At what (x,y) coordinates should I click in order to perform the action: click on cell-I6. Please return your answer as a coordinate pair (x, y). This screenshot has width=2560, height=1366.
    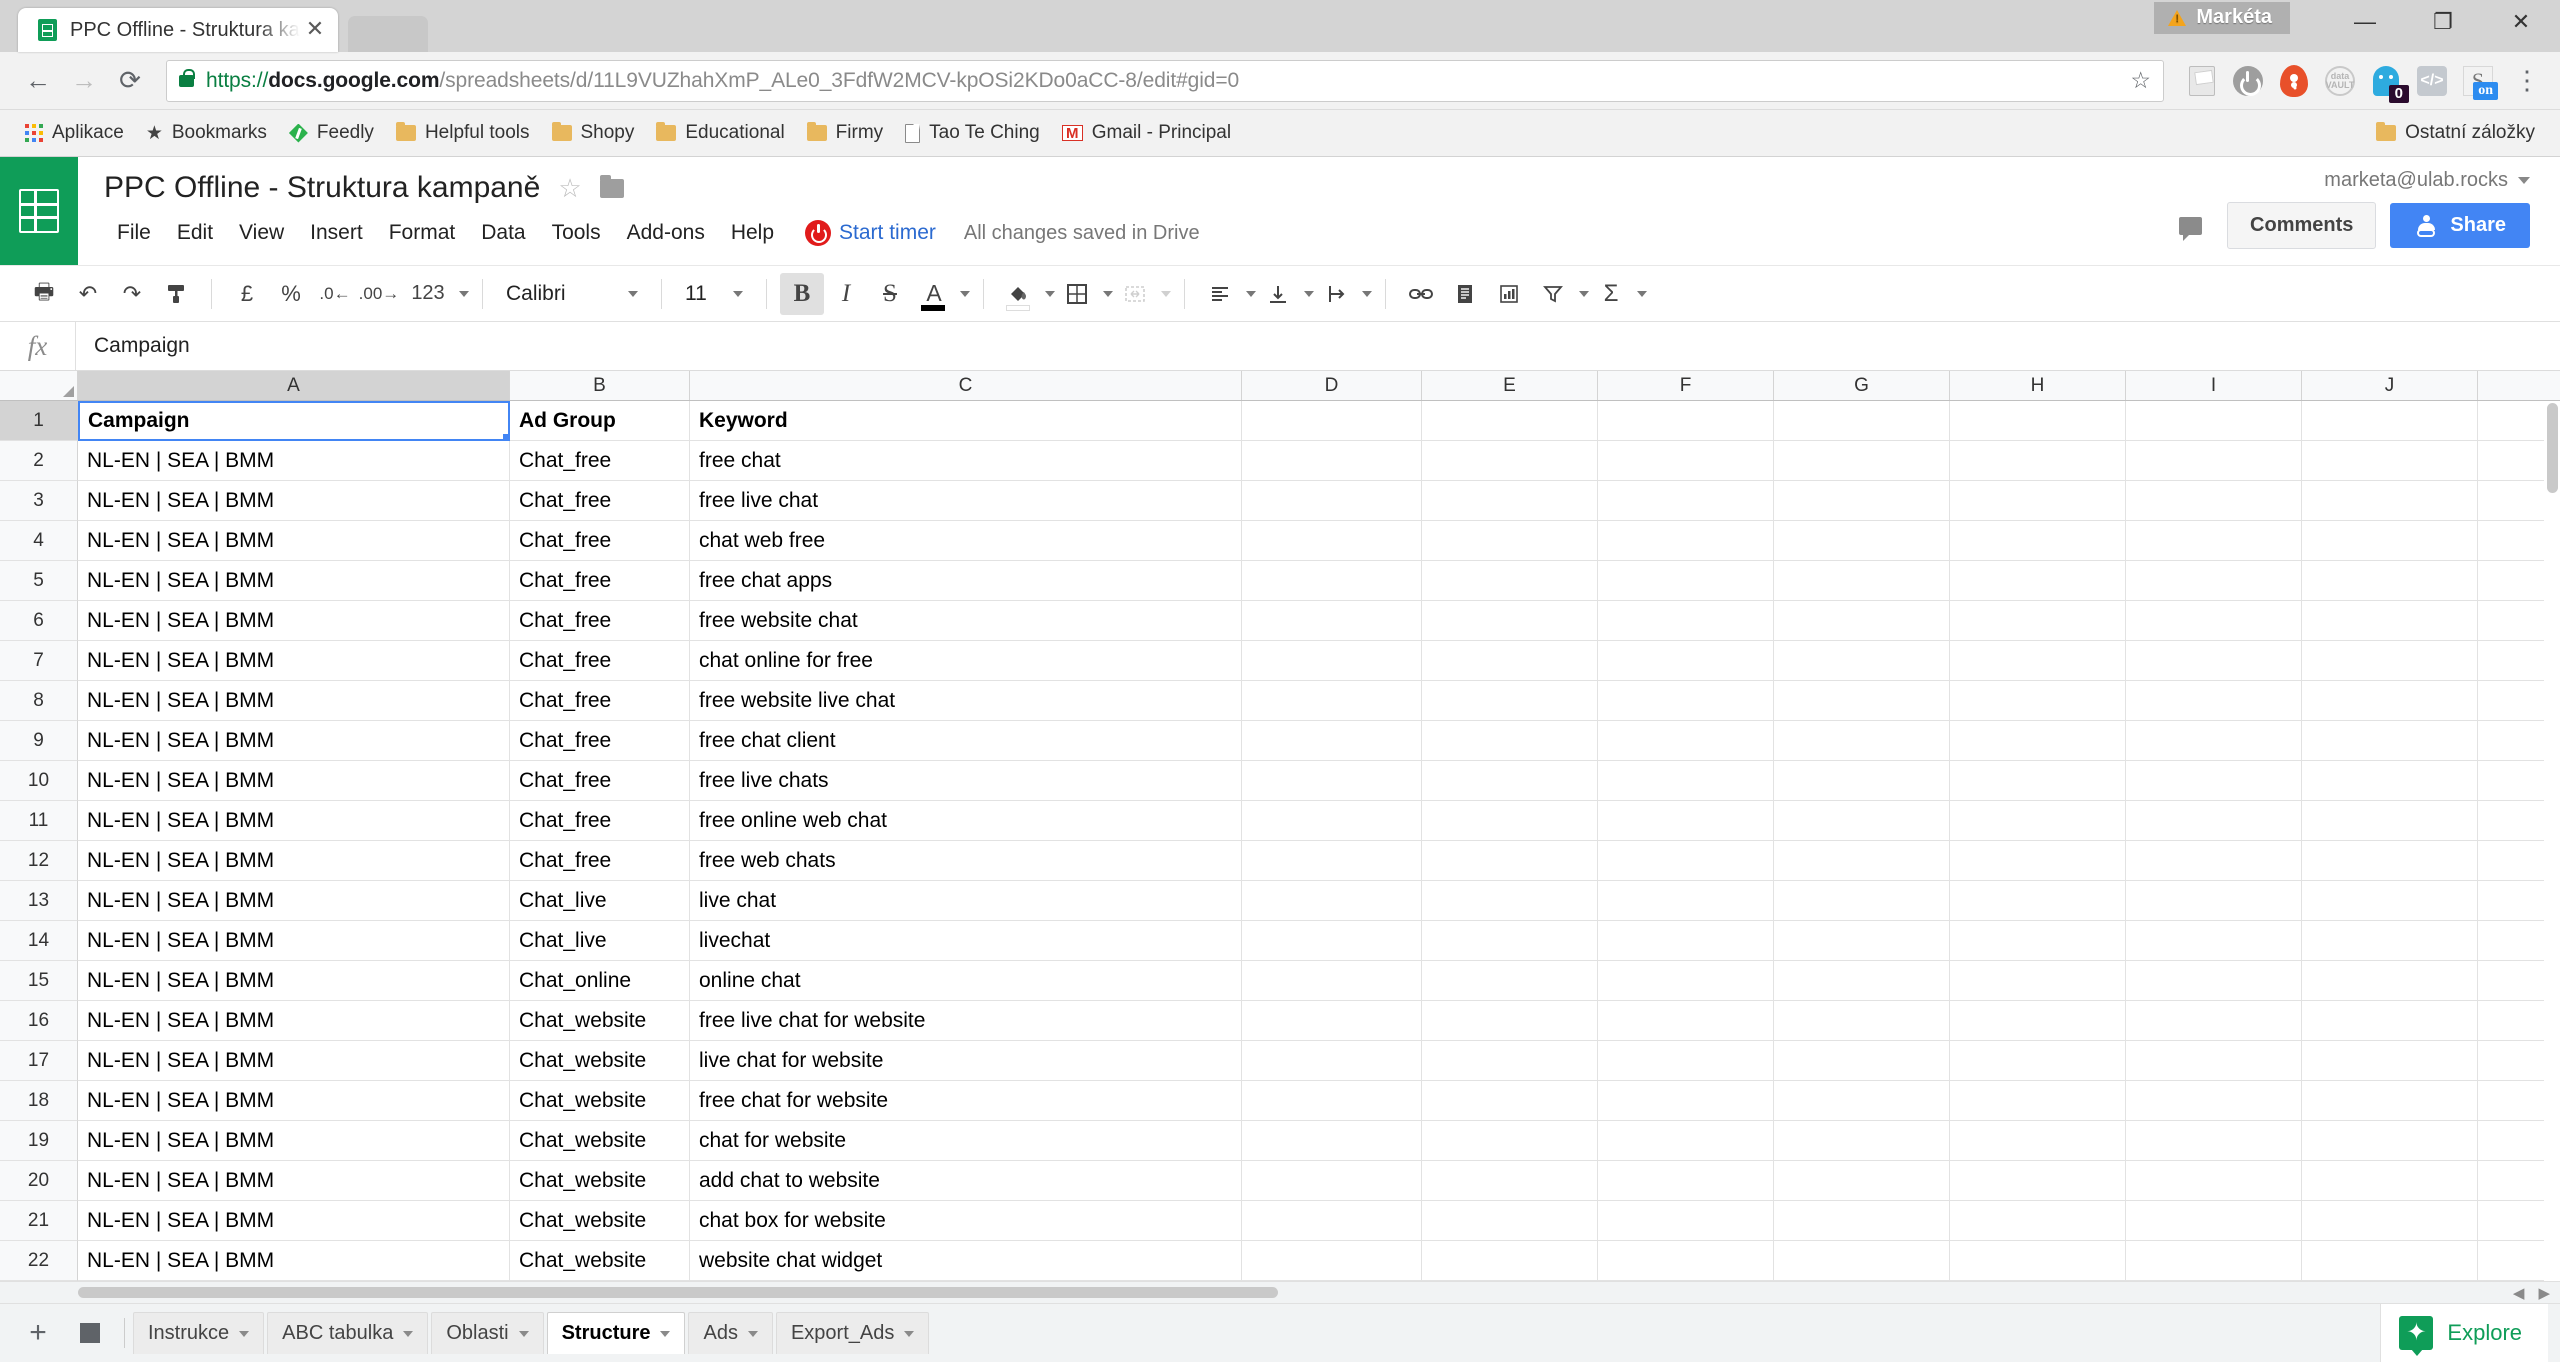
    Looking at the image, I should click on (2214, 621).